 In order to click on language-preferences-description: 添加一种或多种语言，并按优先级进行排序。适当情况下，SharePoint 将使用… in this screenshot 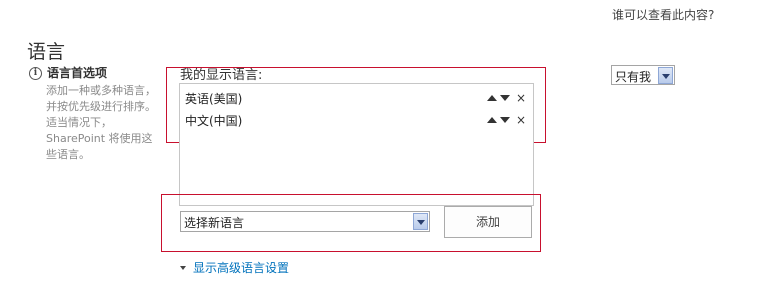, I will do `click(101, 122)`.